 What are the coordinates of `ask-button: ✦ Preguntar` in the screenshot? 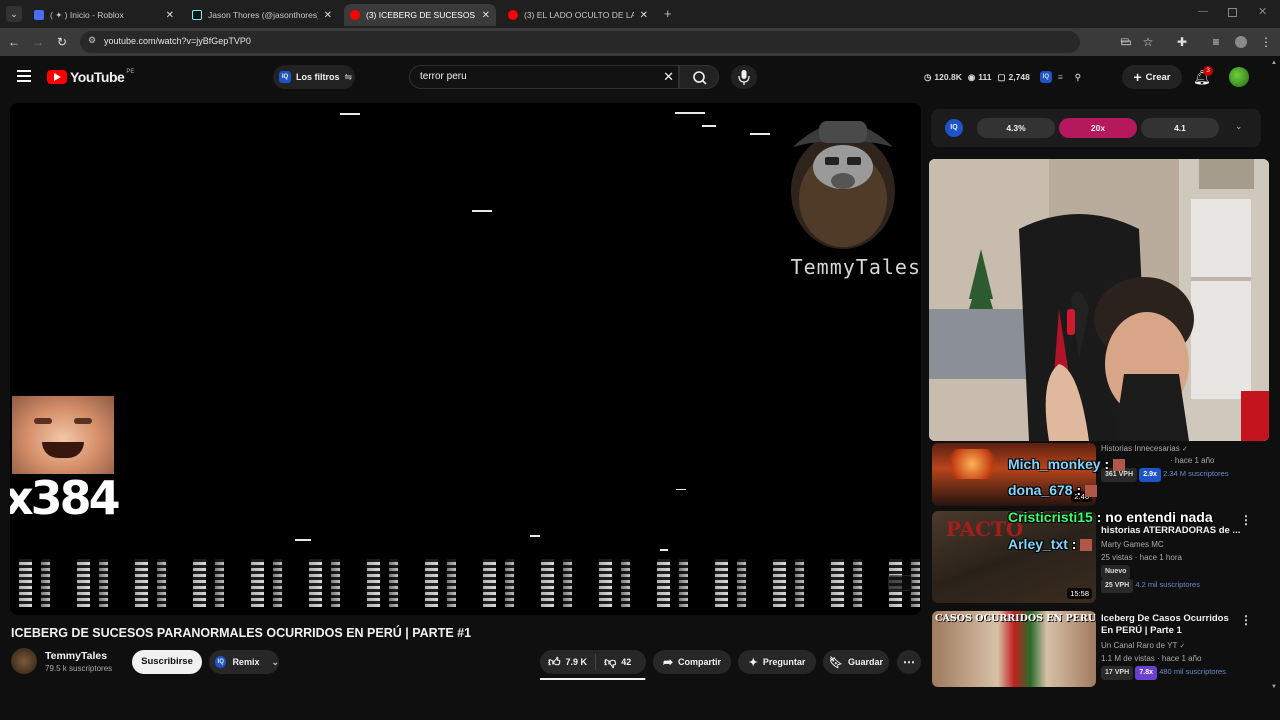 It's located at (777, 662).